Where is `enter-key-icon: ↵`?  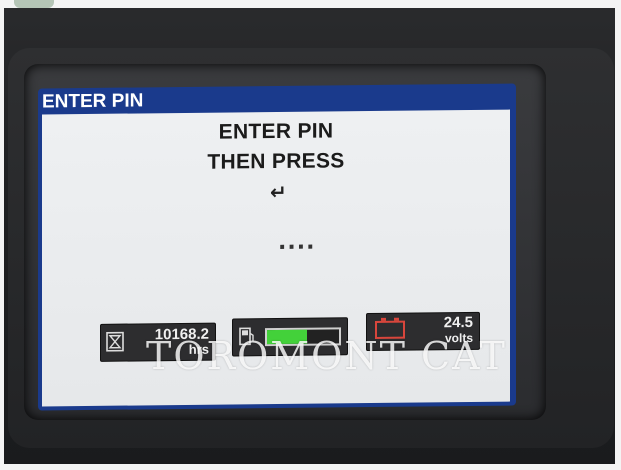
enter-key-icon: ↵ is located at coordinates (278, 192).